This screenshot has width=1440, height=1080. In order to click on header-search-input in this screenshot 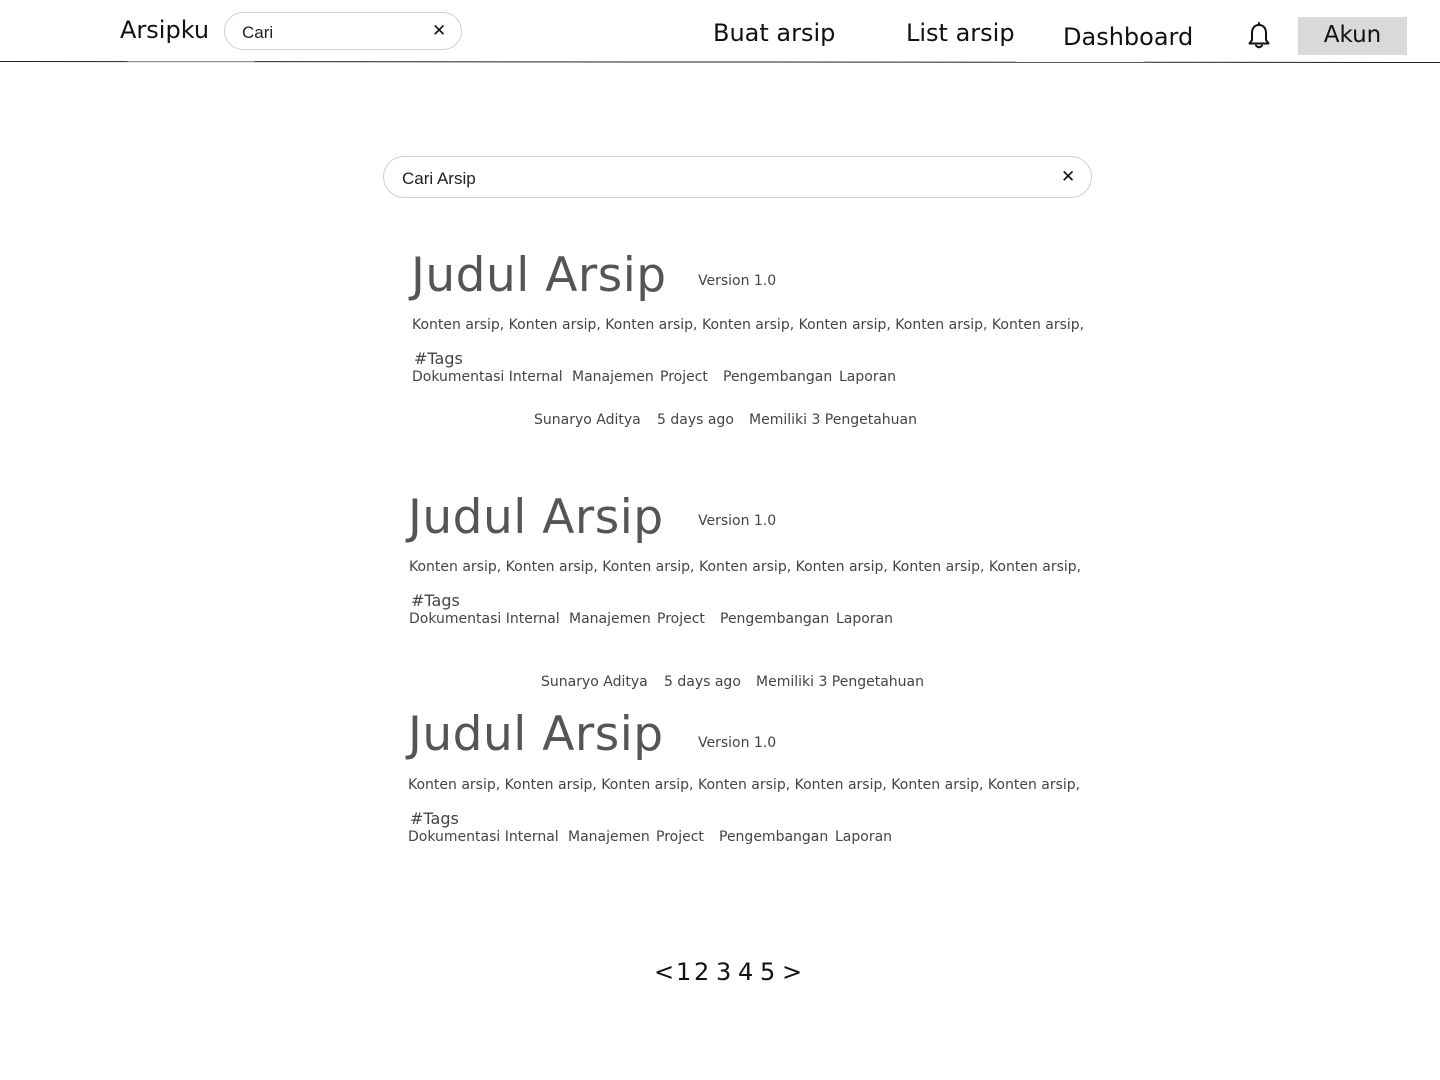, I will do `click(332, 33)`.